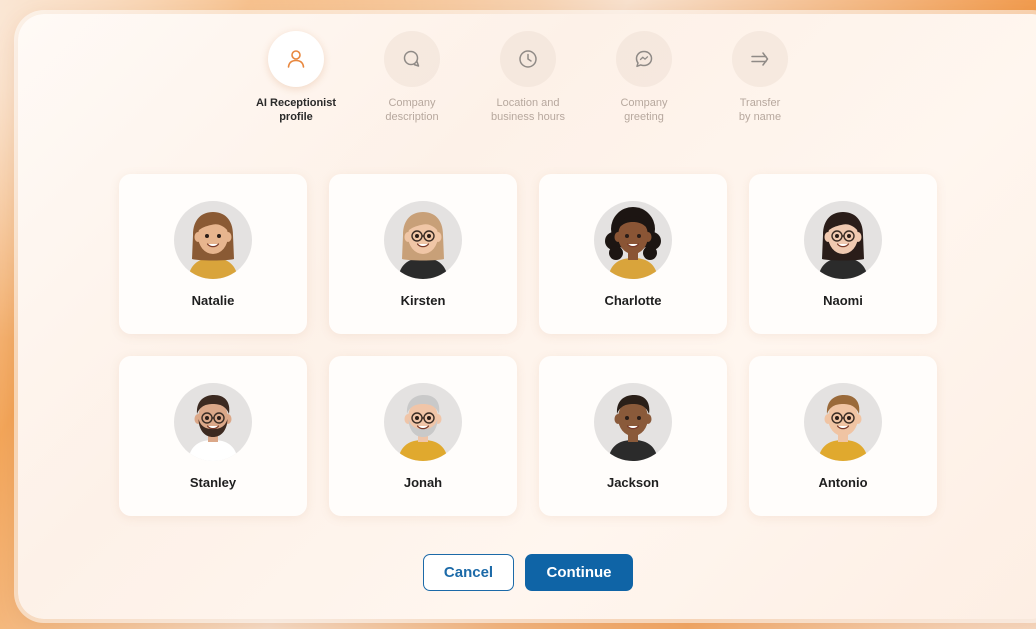 This screenshot has width=1036, height=629. Describe the element at coordinates (296, 110) in the screenshot. I see `step-label: AI Receptionist profile` at that location.